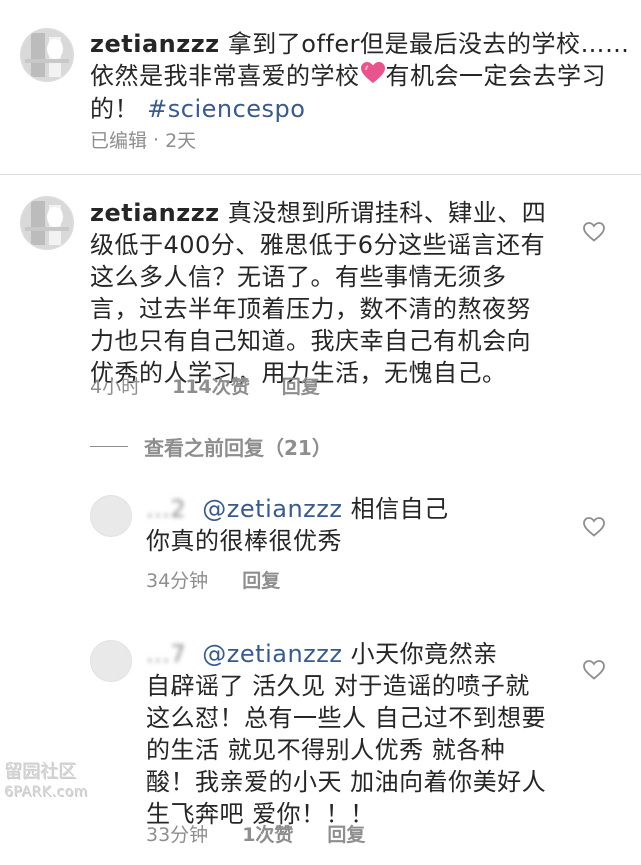 This screenshot has height=865, width=641. I want to click on comment-username: zetianzzz, so click(155, 213).